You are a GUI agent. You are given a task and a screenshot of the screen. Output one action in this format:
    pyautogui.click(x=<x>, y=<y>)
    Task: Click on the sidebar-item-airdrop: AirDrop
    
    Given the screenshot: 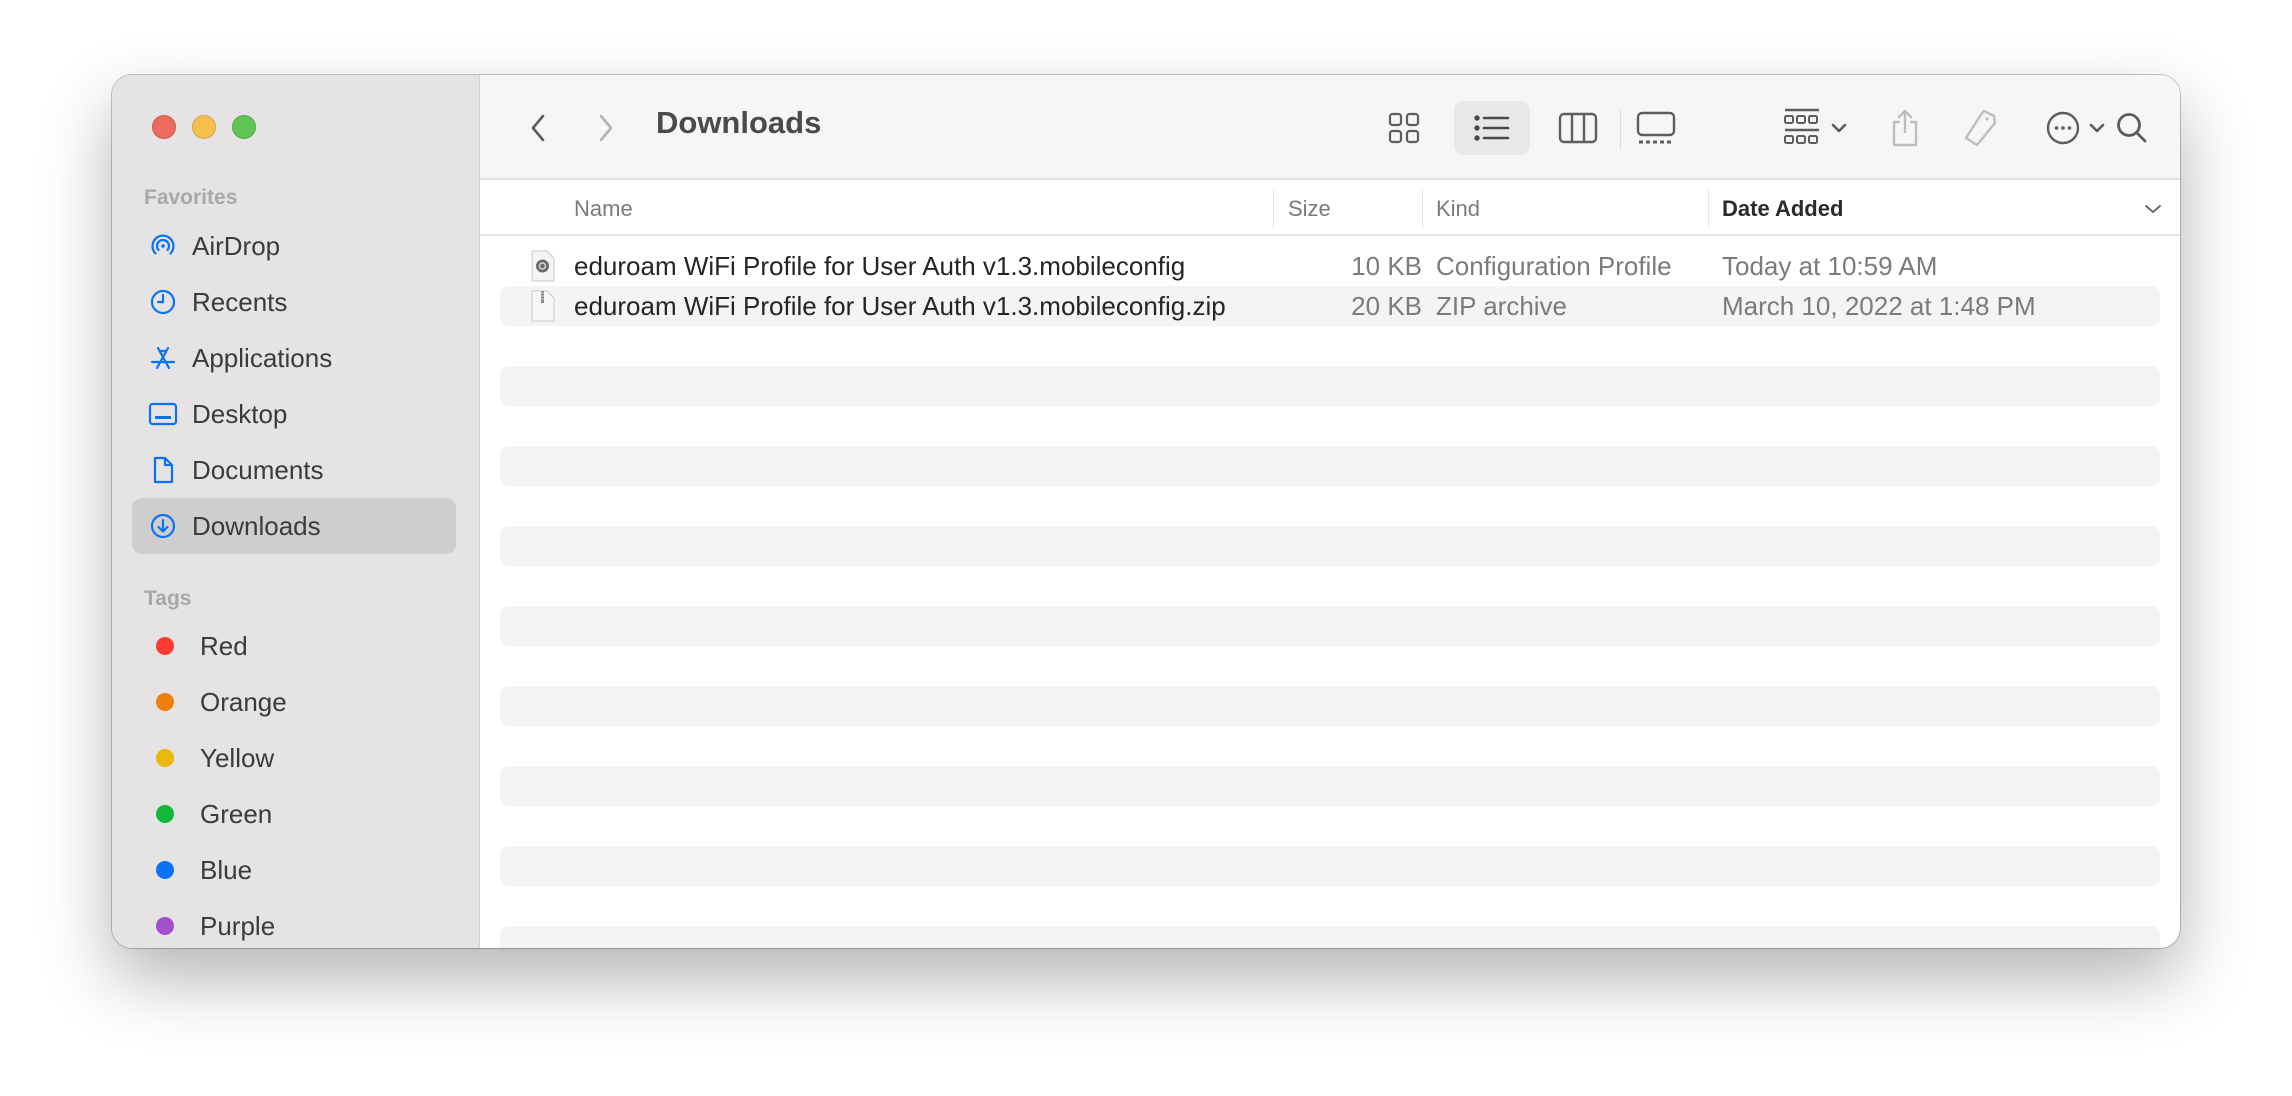 What is the action you would take?
    pyautogui.click(x=294, y=246)
    